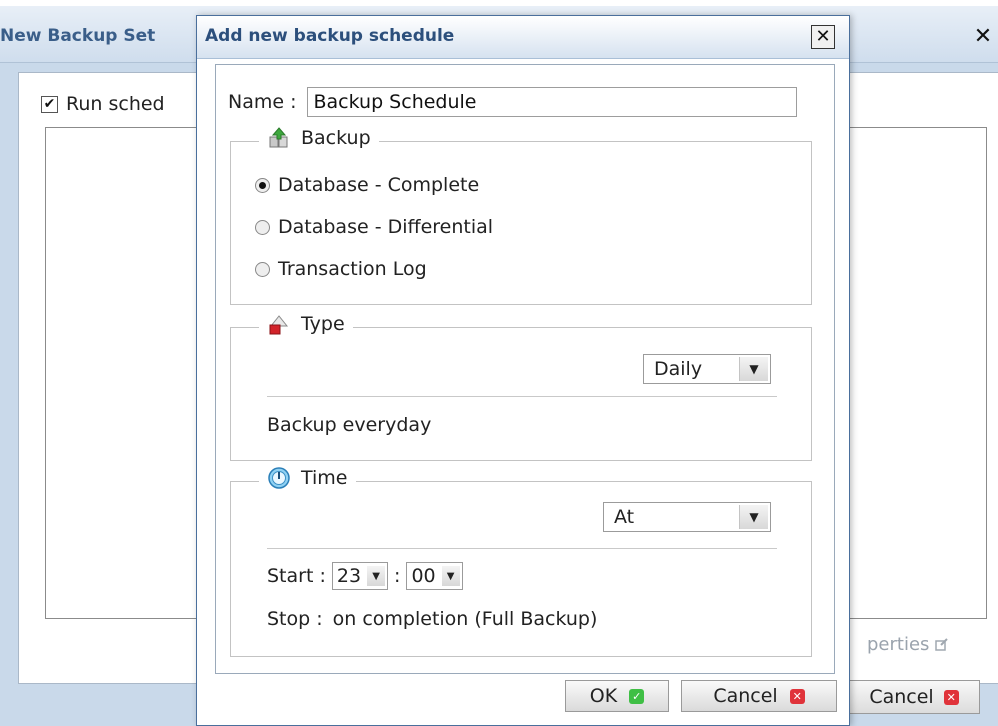 This screenshot has width=998, height=726. I want to click on backup-group-label: Backup, so click(336, 138).